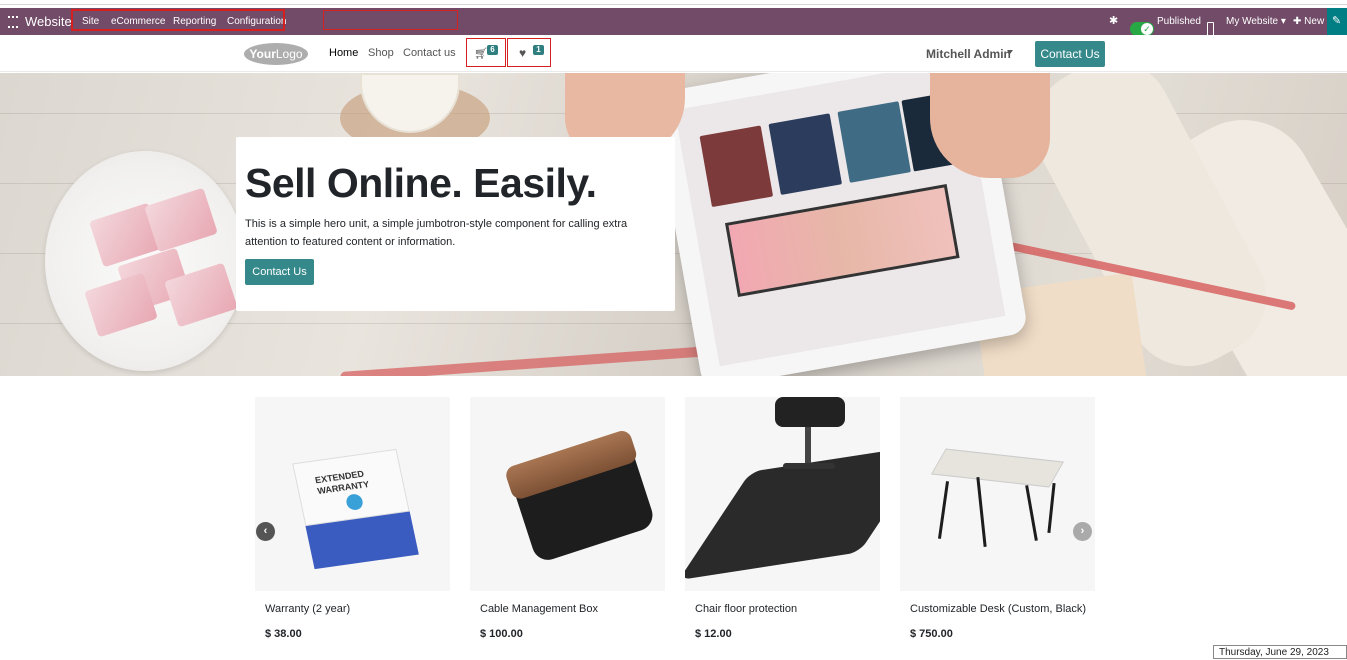 Image resolution: width=1347 pixels, height=660 pixels. I want to click on product-name: Warranty (2 year), so click(307, 609).